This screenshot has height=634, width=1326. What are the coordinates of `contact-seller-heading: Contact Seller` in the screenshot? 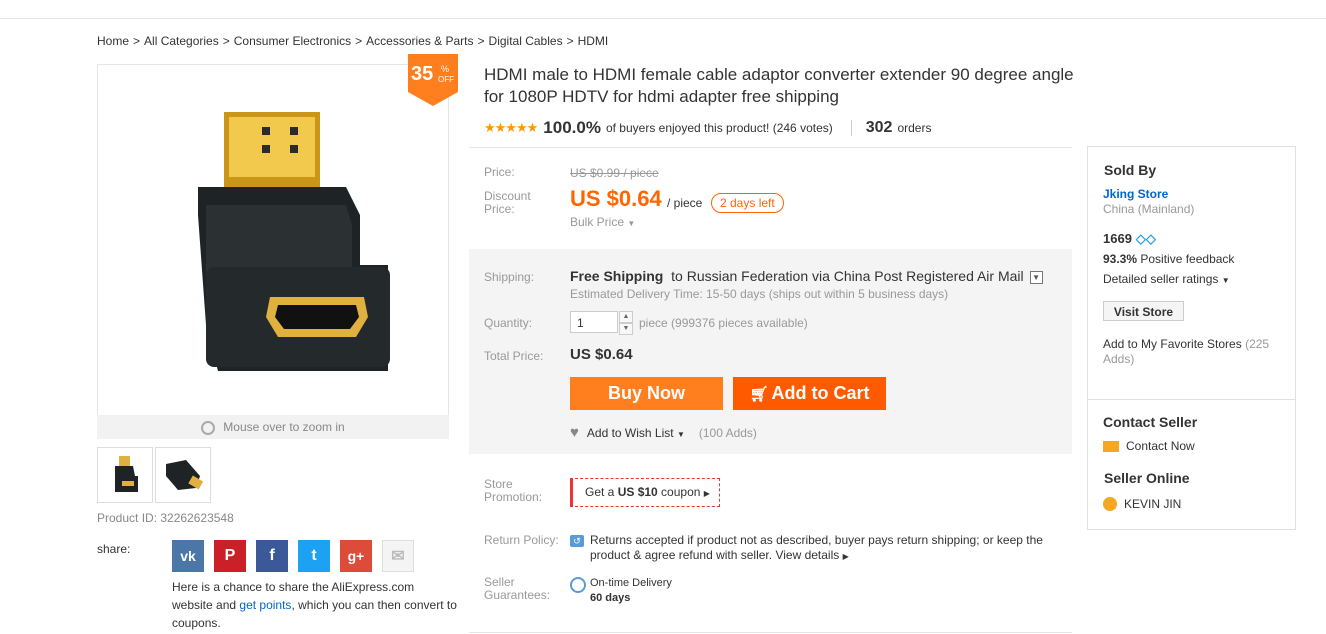 It's located at (1150, 422).